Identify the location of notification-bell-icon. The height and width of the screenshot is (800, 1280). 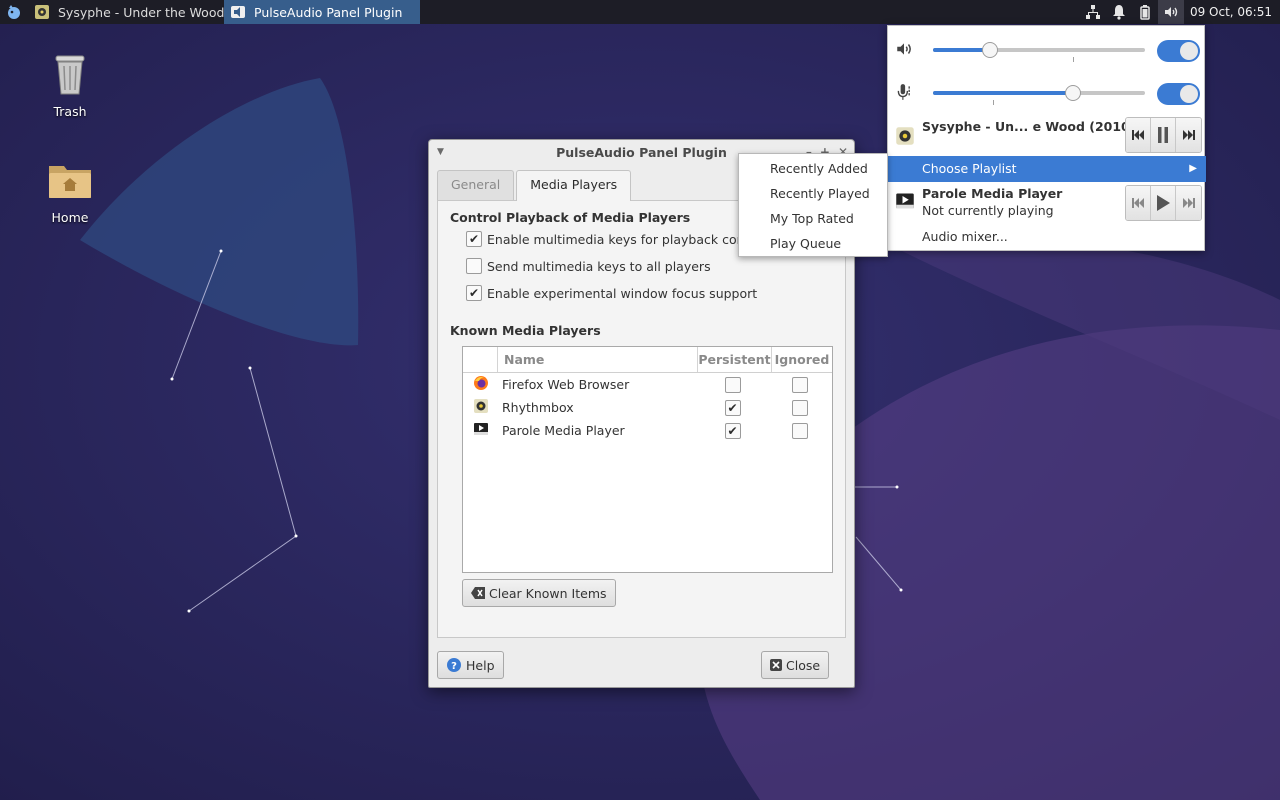
(1119, 12).